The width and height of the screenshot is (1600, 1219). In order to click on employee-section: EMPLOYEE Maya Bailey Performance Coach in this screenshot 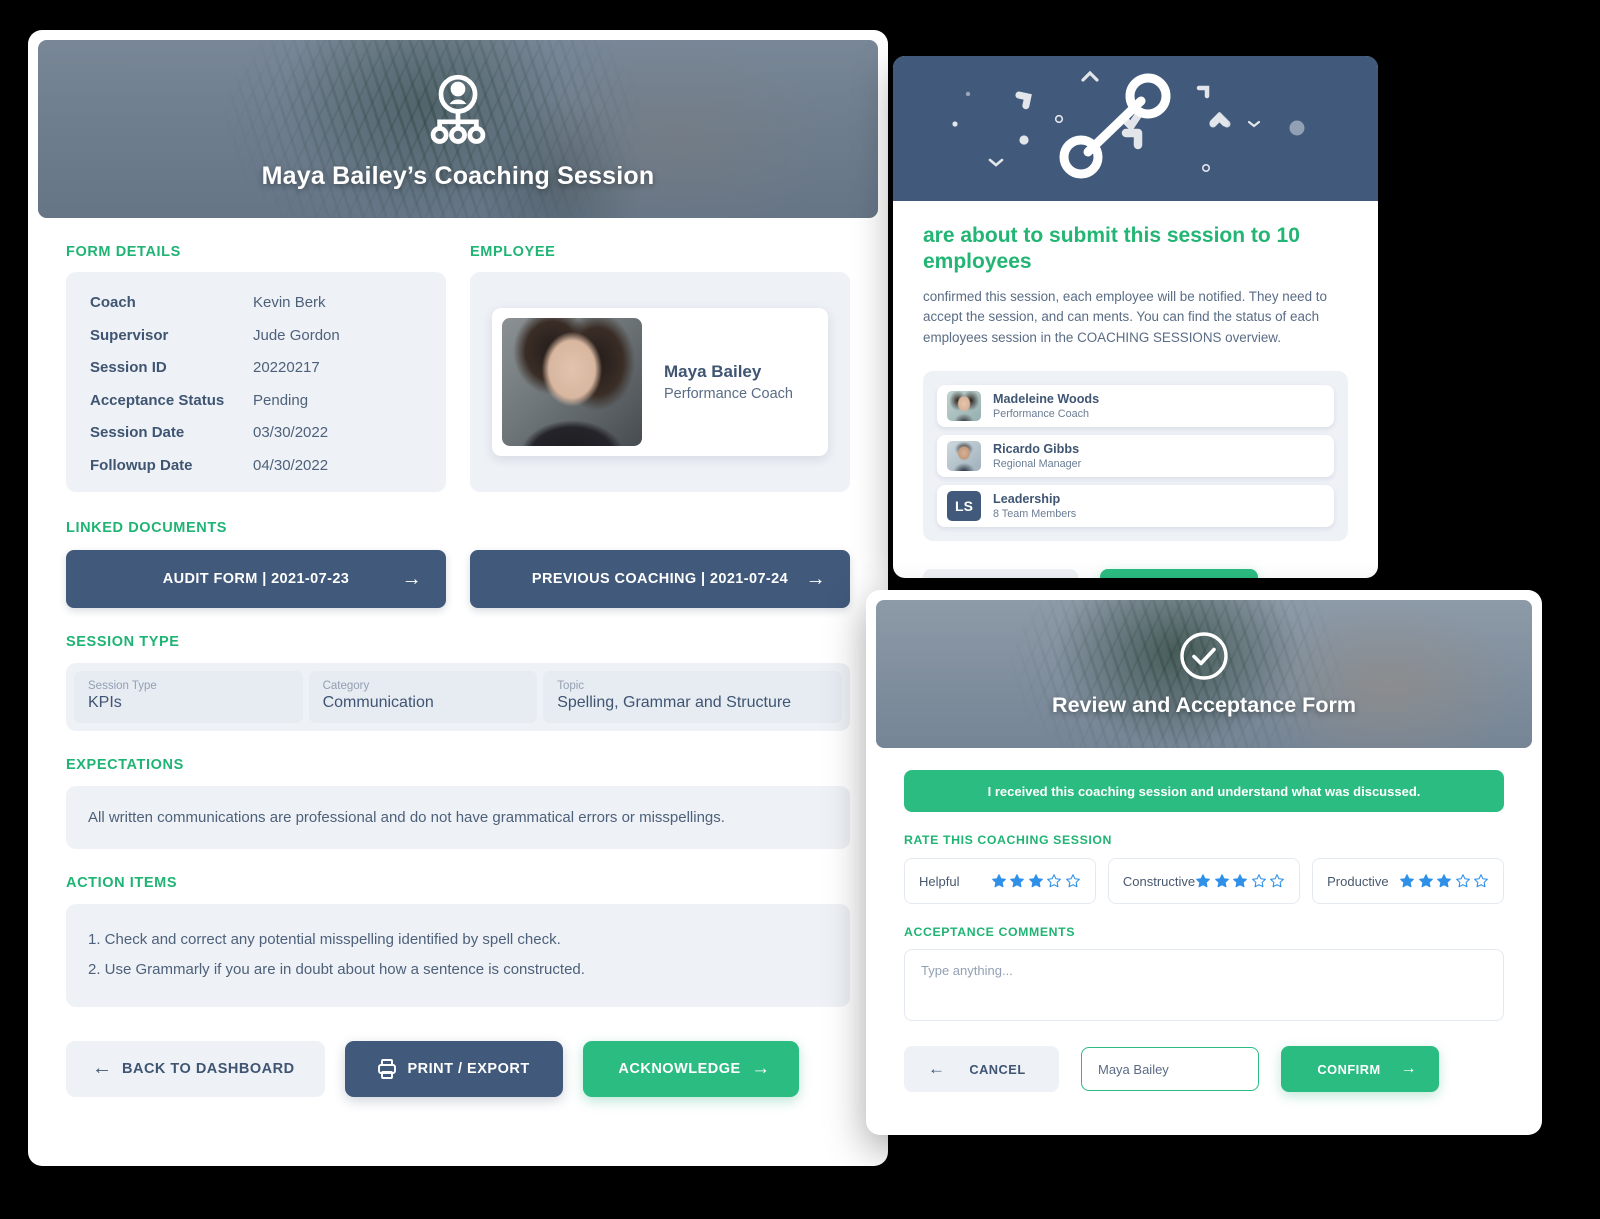, I will do `click(660, 368)`.